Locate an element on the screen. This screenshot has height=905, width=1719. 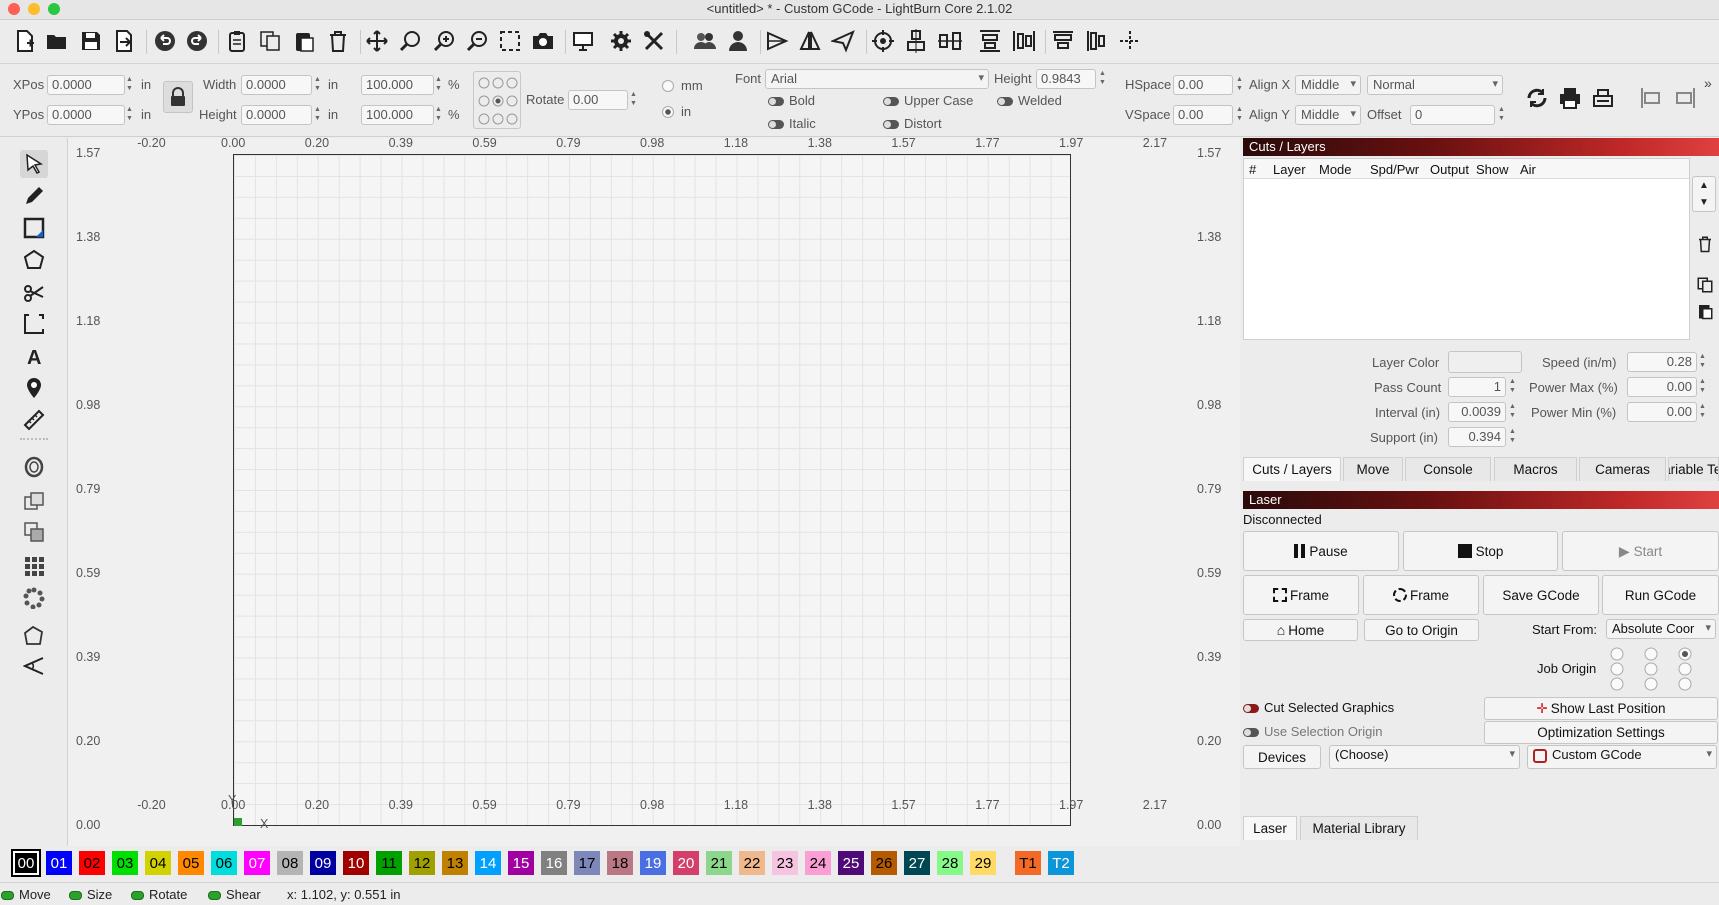
support-spinner: ▲ ▼ is located at coordinates (1512, 437).